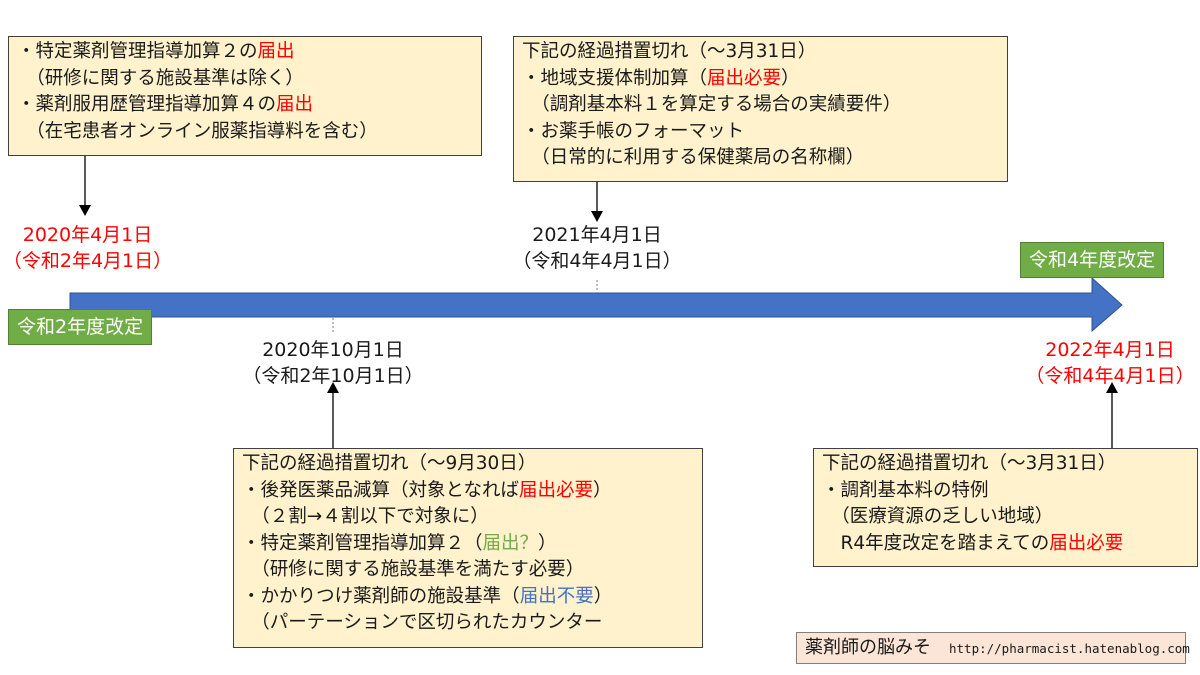  I want to click on date-line: （令和2年4月1日）, so click(87, 261).